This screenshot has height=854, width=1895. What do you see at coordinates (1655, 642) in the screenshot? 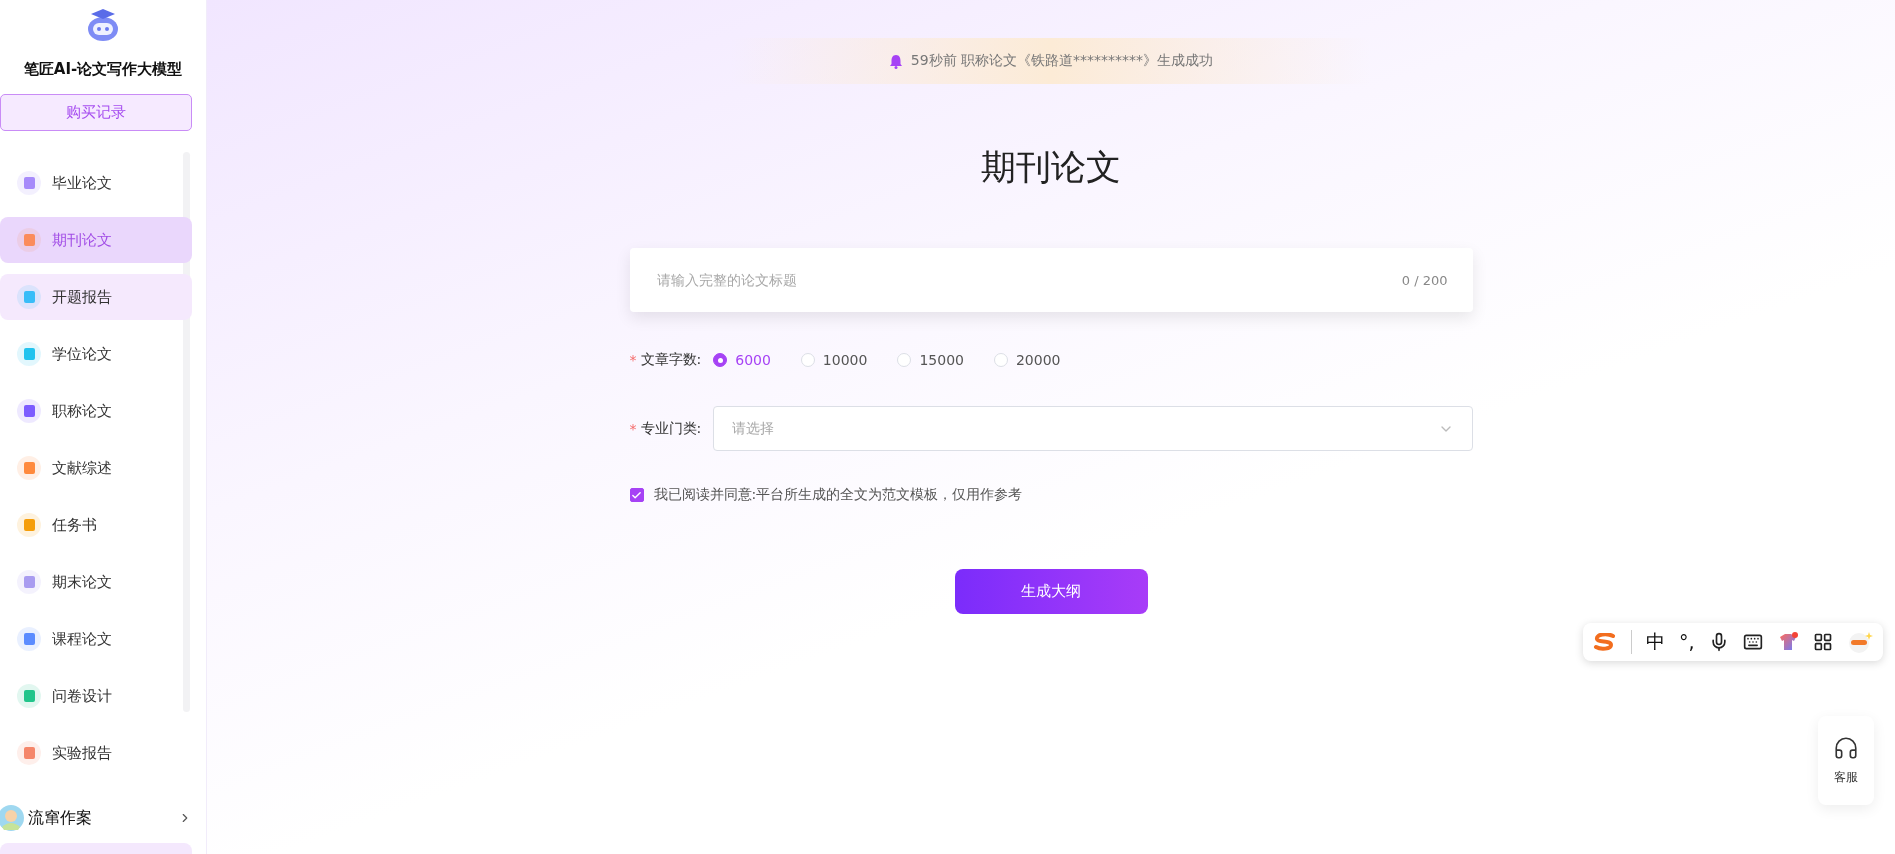
I see `input-mode-toggle: 中` at bounding box center [1655, 642].